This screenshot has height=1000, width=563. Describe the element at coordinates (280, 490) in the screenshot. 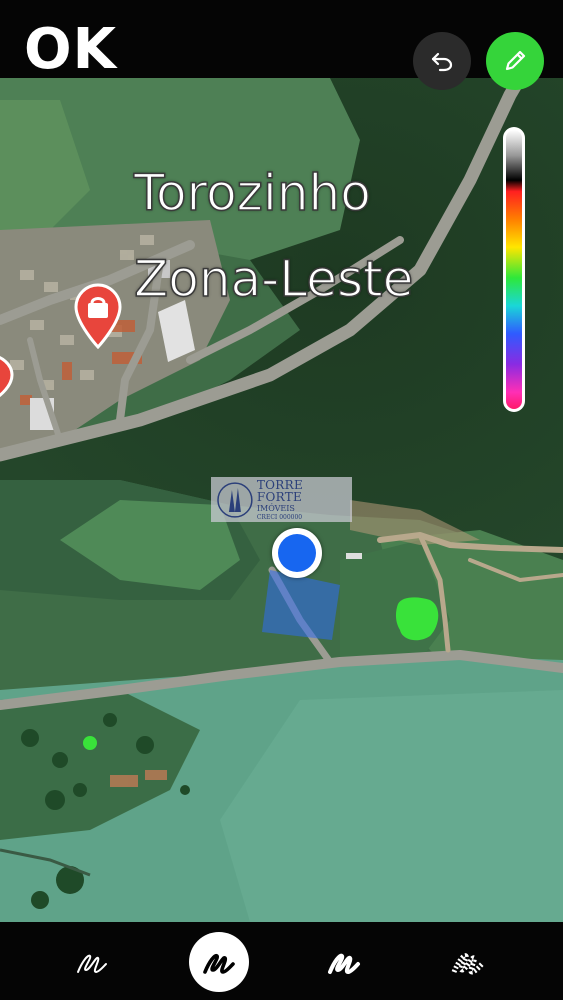

I see `watermark-name: TORRE FORTE` at that location.